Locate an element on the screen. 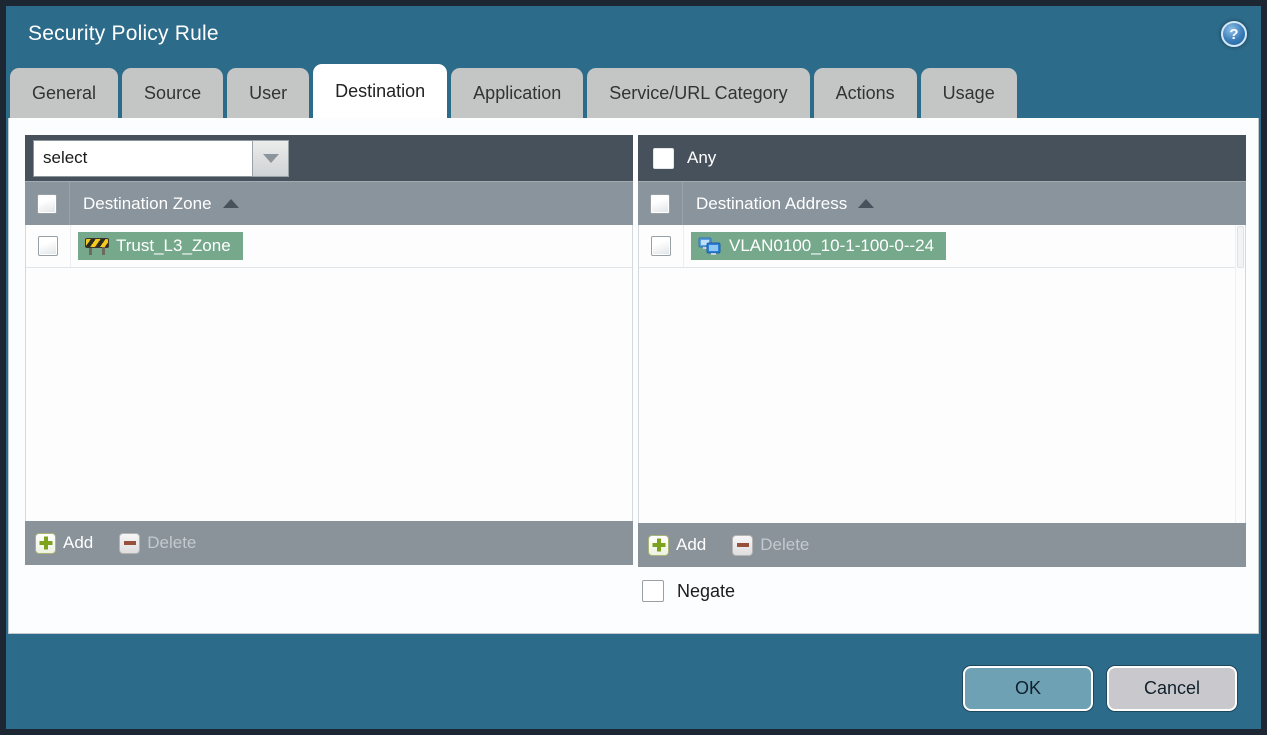 The width and height of the screenshot is (1267, 735). scrollbar-thumb is located at coordinates (1240, 247).